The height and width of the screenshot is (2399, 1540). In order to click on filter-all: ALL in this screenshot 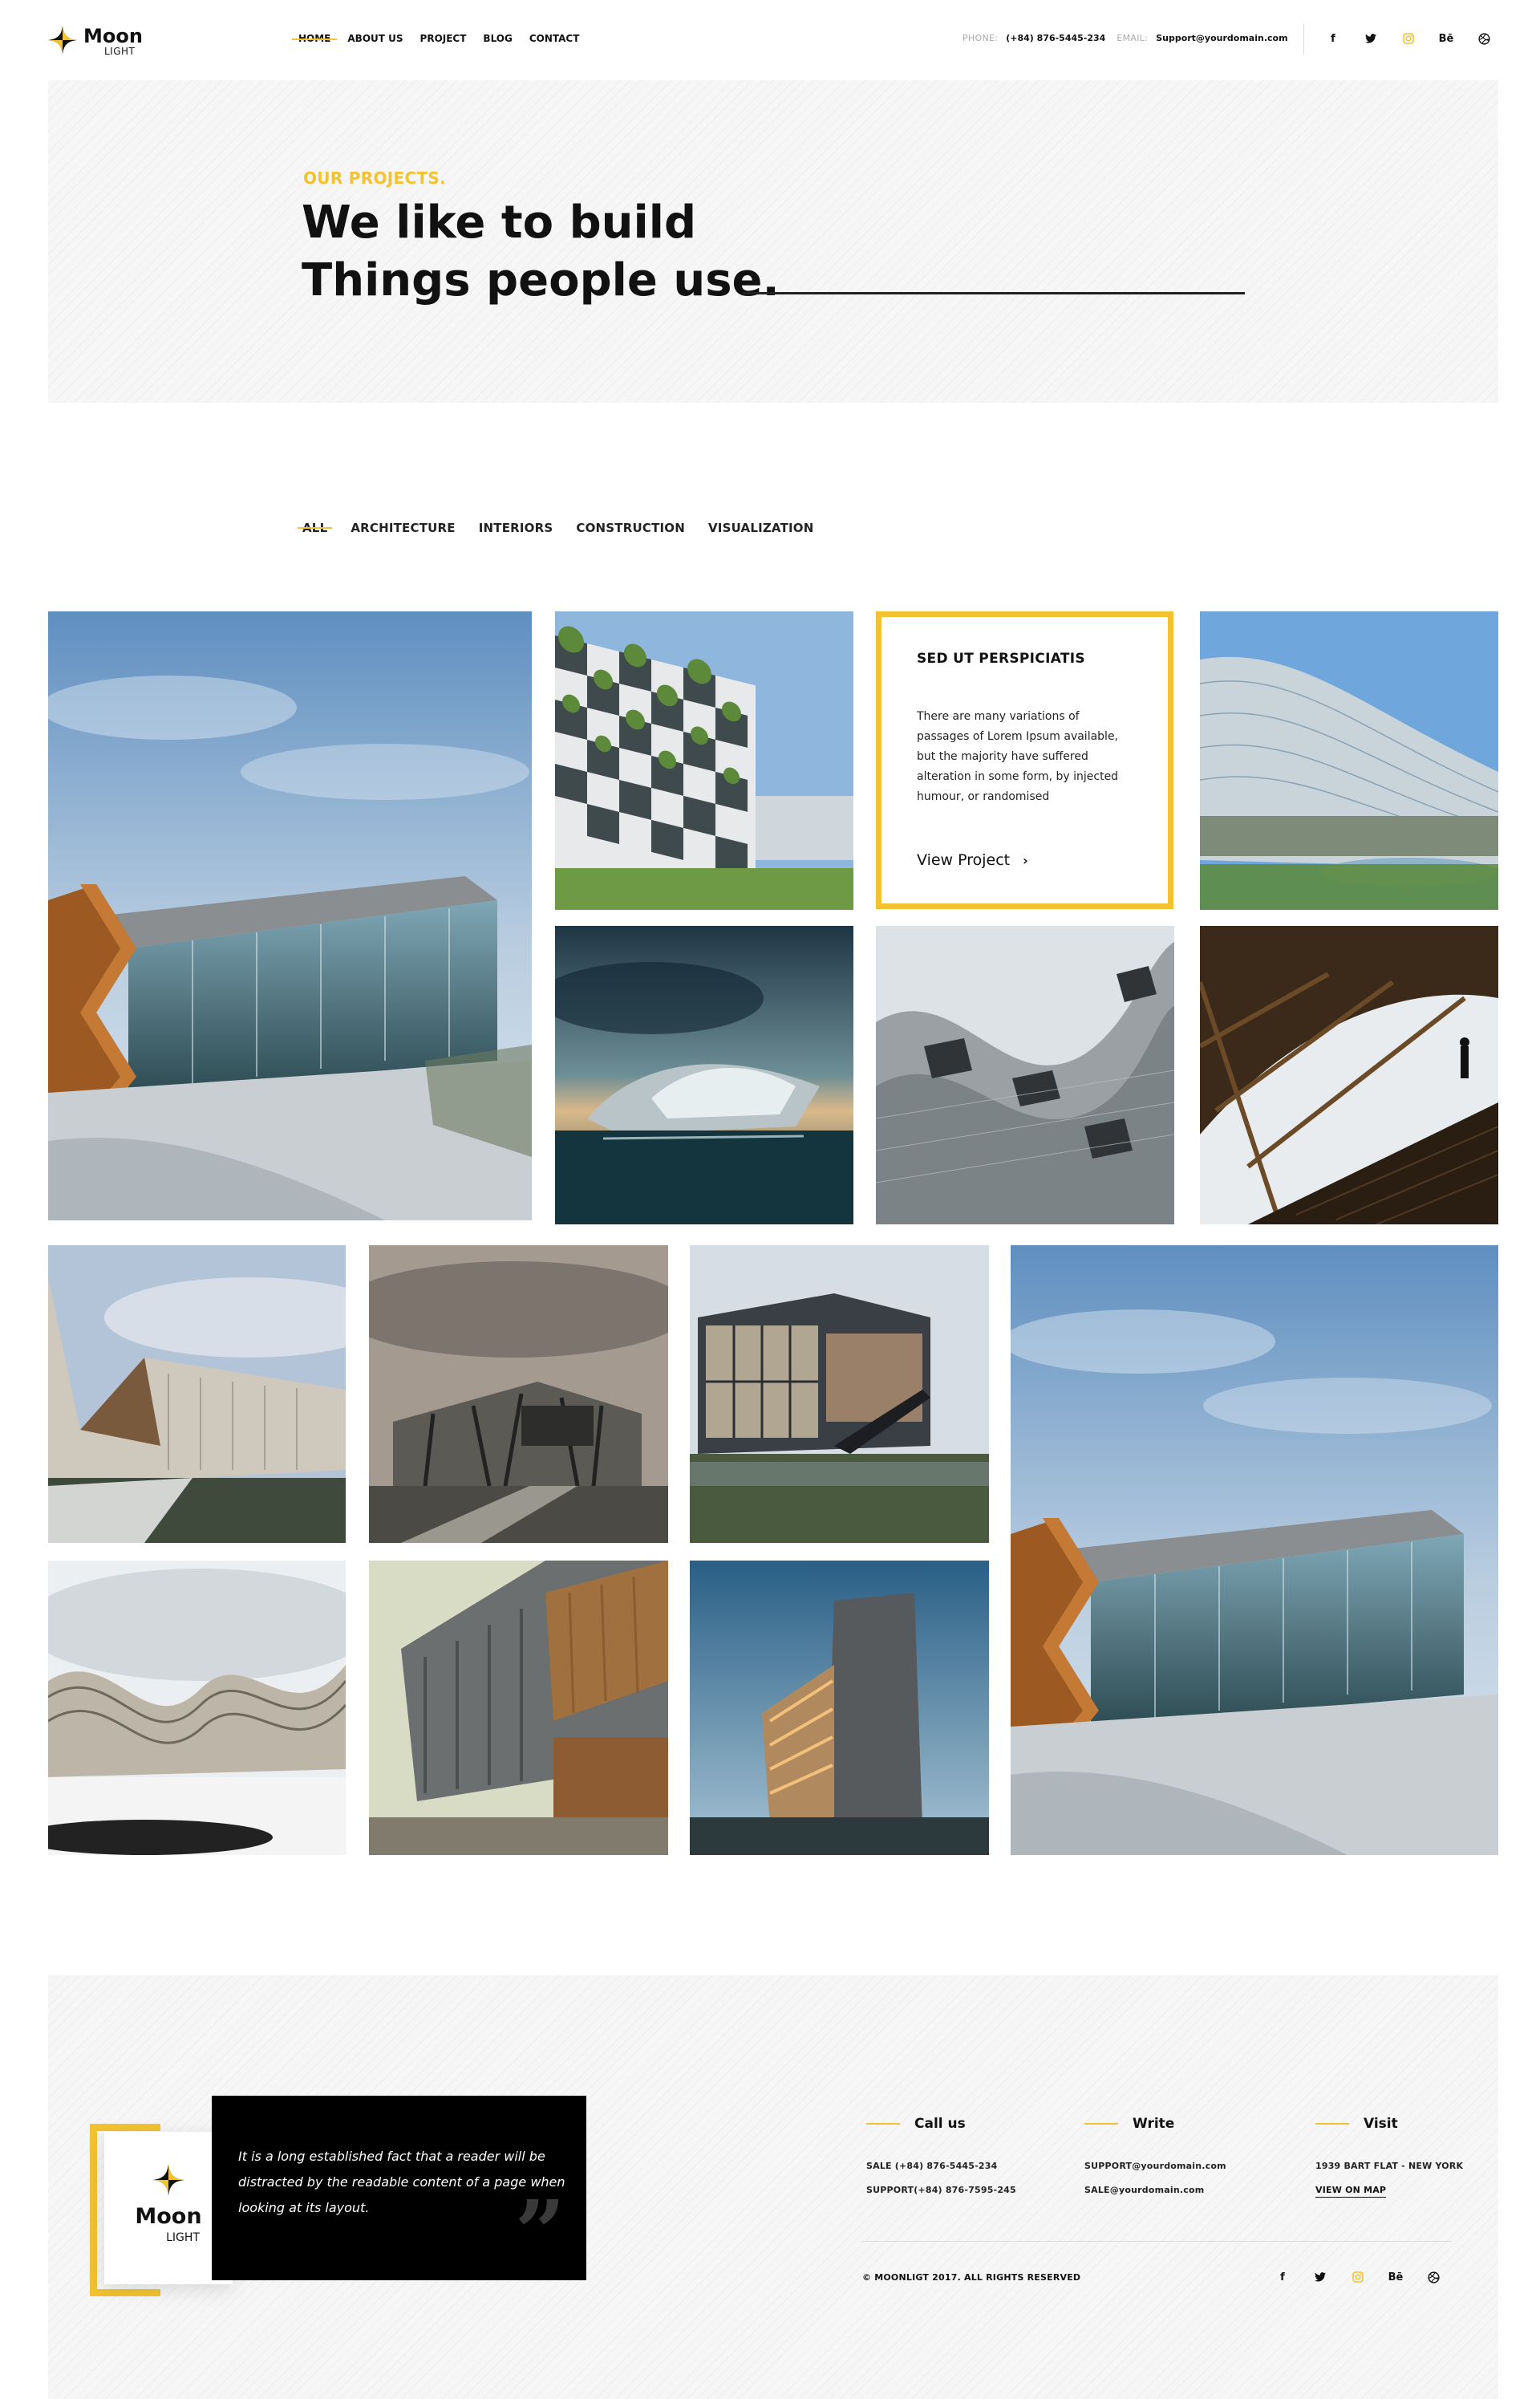, I will do `click(315, 528)`.